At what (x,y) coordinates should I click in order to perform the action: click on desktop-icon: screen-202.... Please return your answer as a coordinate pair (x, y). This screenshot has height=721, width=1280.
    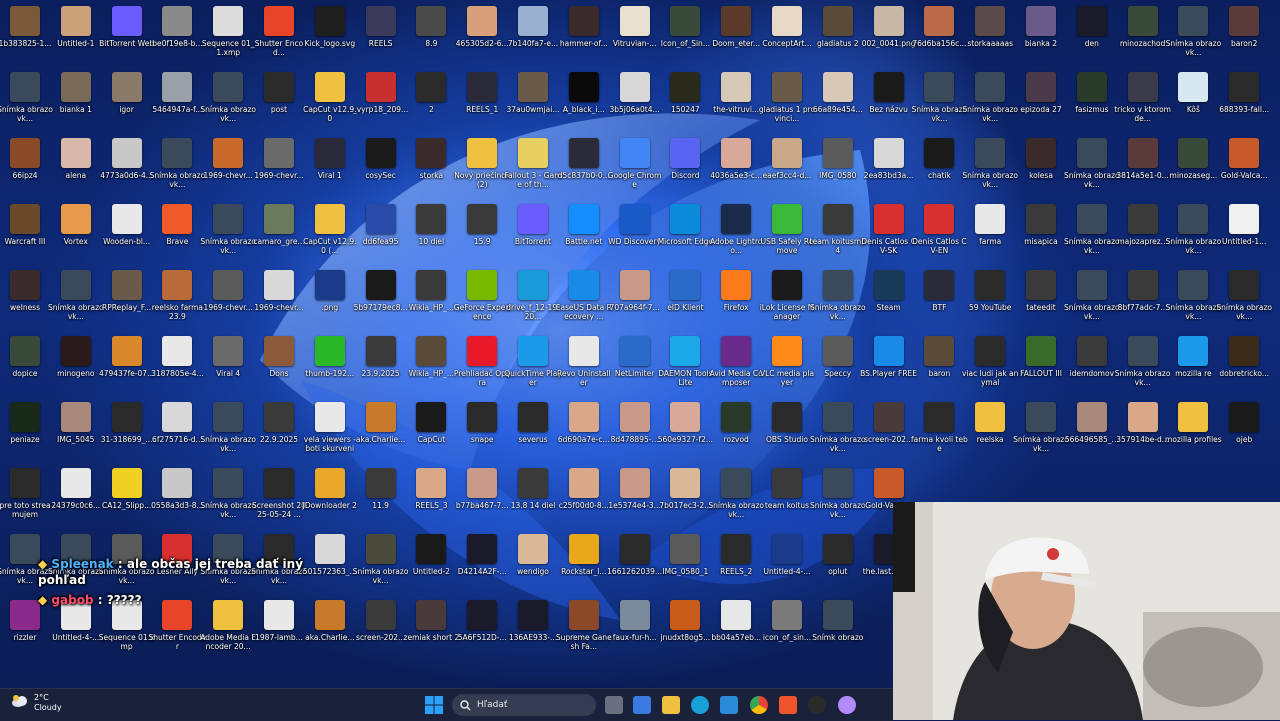
    Looking at the image, I should click on (381, 626).